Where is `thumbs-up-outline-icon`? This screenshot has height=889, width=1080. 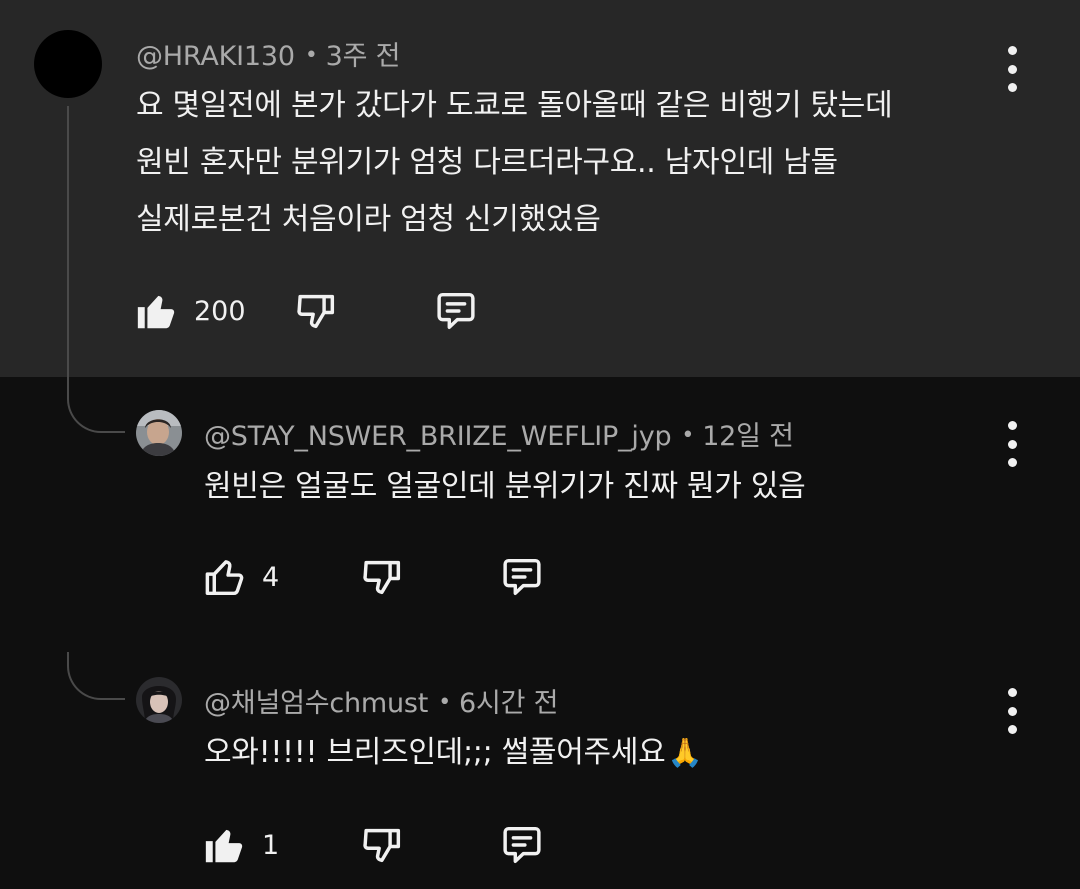 thumbs-up-outline-icon is located at coordinates (224, 578).